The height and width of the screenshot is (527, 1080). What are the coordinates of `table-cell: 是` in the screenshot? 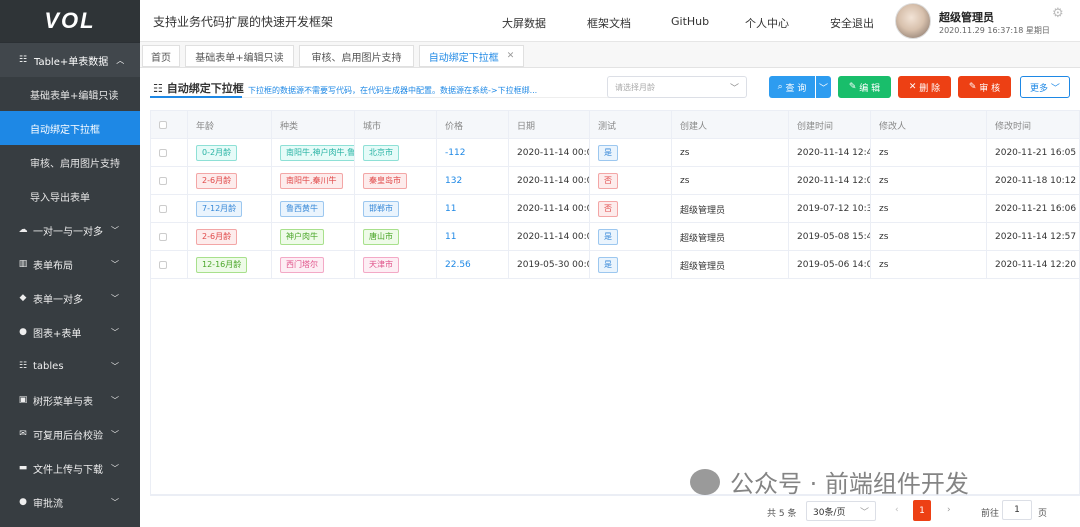 It's located at (631, 237).